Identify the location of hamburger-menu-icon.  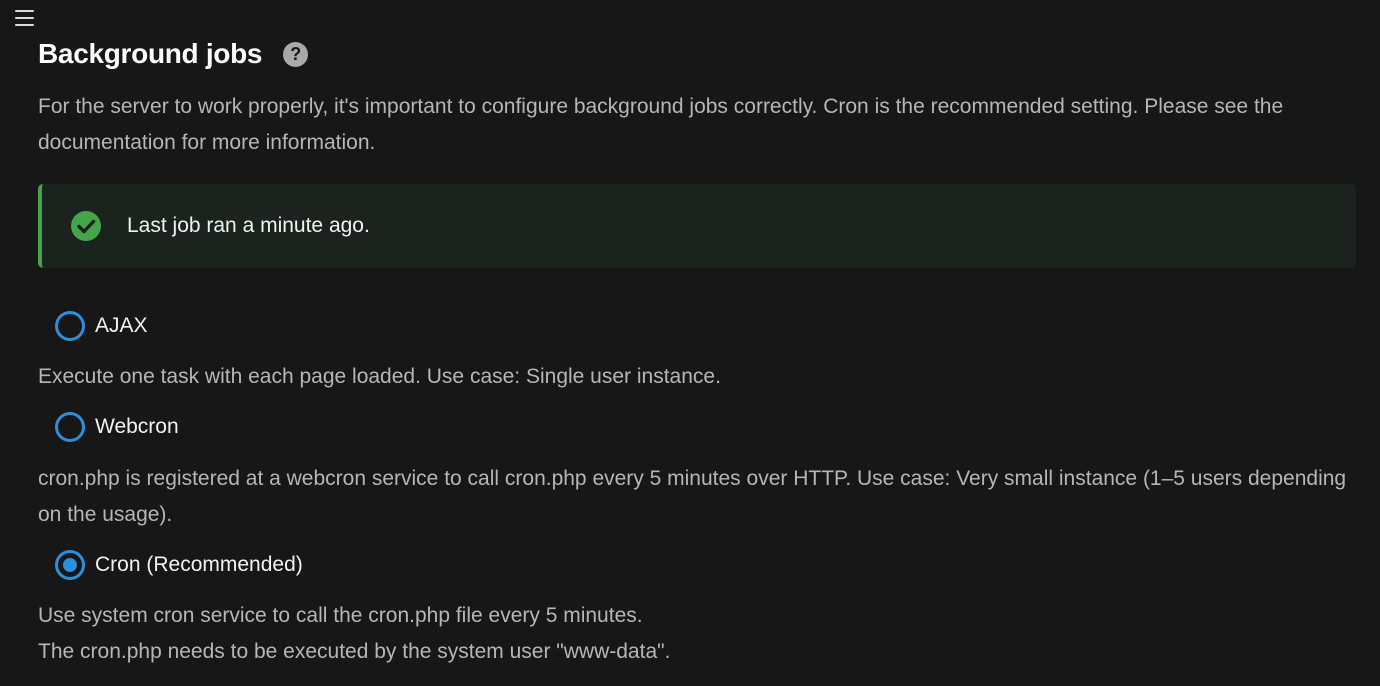
(25, 18).